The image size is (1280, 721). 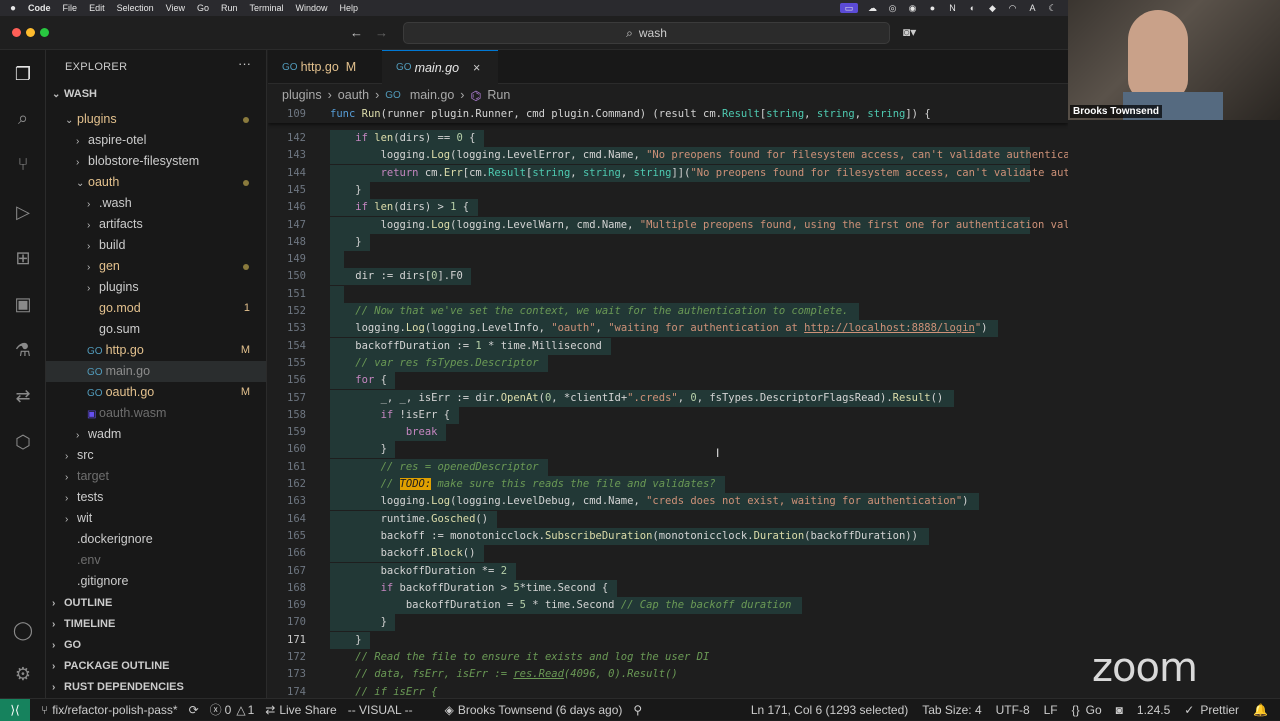 What do you see at coordinates (156, 119) in the screenshot?
I see `tree-item: ⌄ plugins` at bounding box center [156, 119].